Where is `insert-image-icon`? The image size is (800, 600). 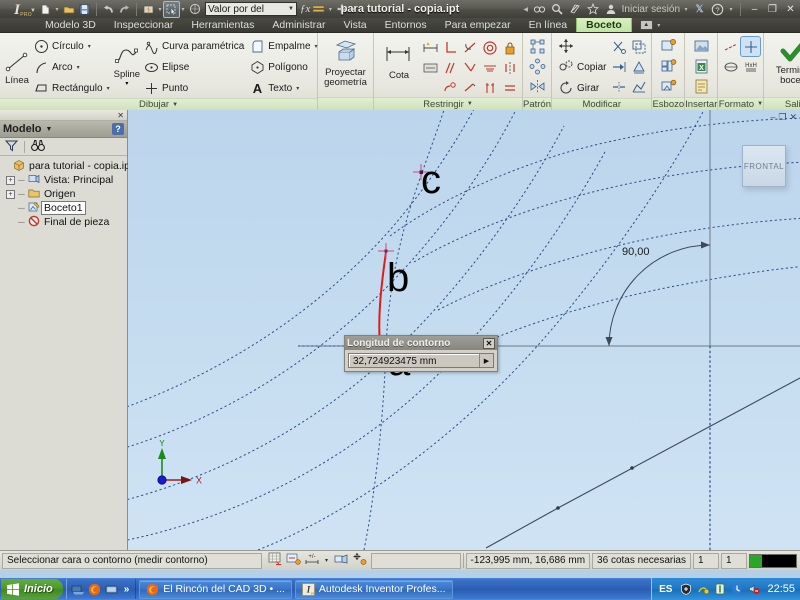
insert-image-icon is located at coordinates (701, 46).